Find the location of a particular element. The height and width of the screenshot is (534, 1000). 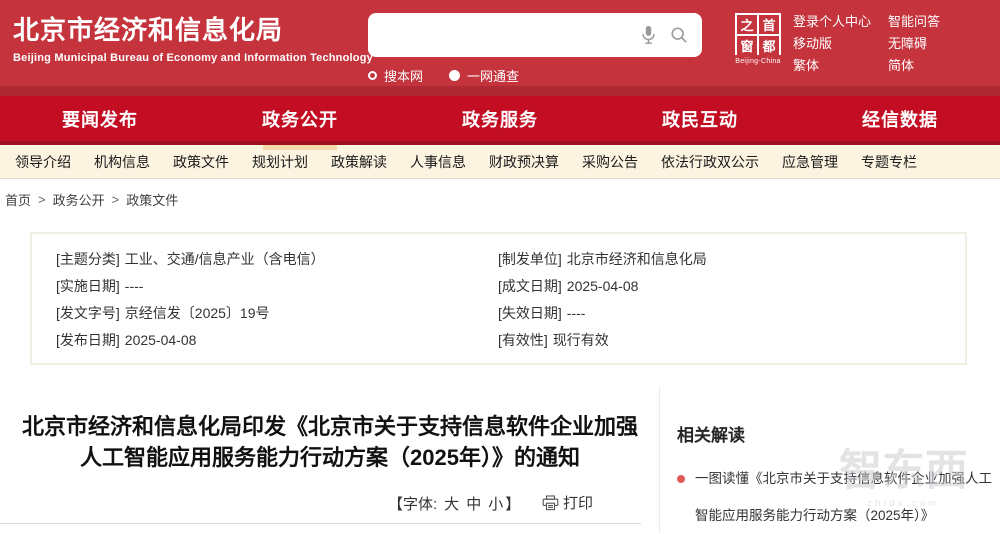

logo-char: 首 is located at coordinates (769, 24).